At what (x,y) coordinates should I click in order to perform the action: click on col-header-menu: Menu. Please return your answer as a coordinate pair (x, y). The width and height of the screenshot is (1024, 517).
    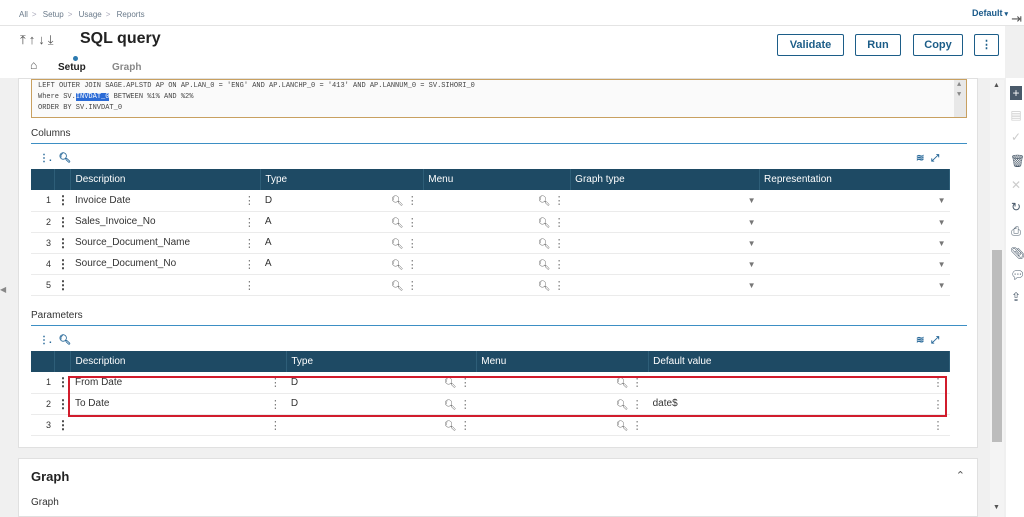
    Looking at the image, I should click on (497, 179).